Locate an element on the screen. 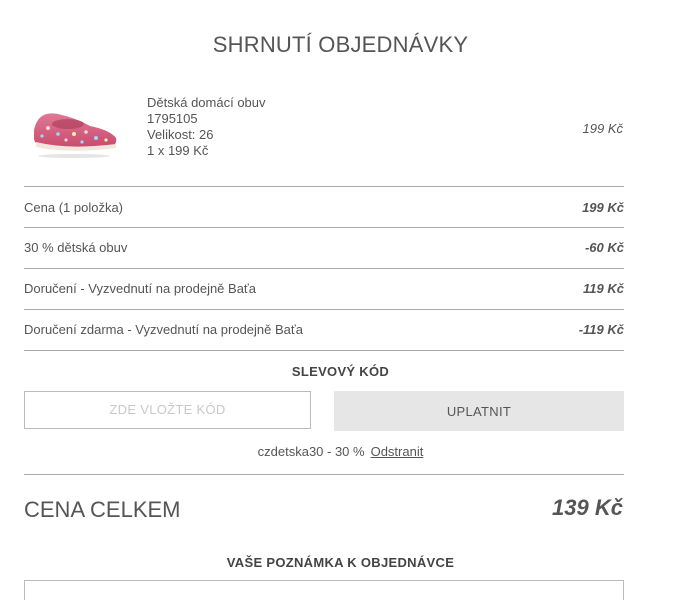  product-name: Dětská domácí obuv is located at coordinates (206, 102).